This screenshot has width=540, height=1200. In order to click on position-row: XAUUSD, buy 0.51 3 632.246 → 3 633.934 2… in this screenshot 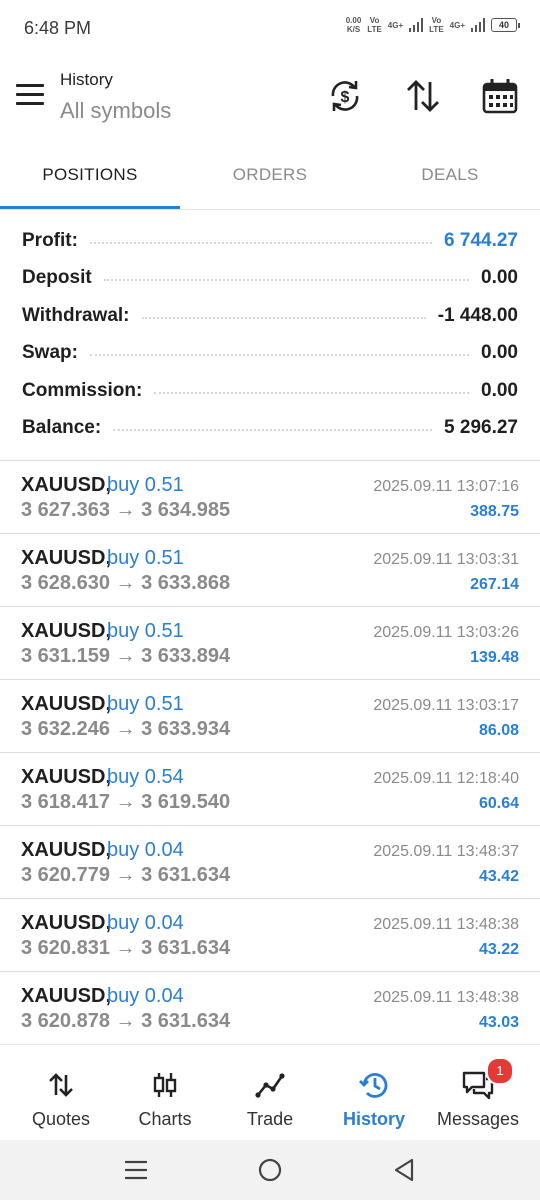, I will do `click(270, 716)`.